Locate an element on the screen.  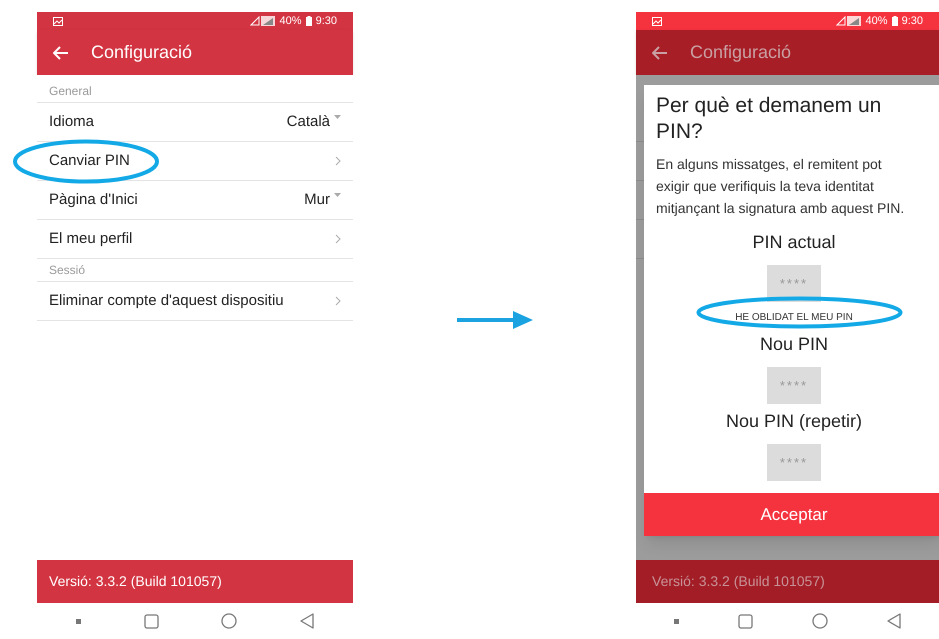
field-label: Nou PIN (repetir) is located at coordinates (794, 421).